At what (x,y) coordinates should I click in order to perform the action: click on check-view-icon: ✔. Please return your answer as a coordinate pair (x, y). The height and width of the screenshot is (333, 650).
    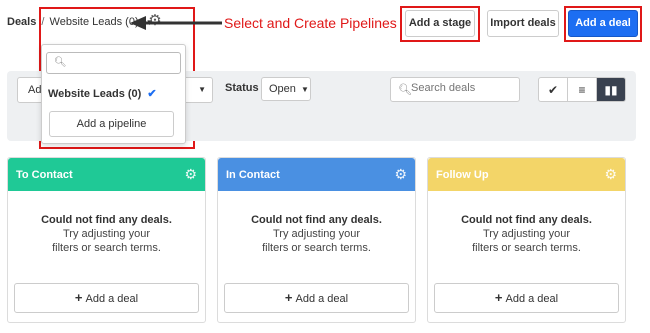
    Looking at the image, I should click on (553, 89).